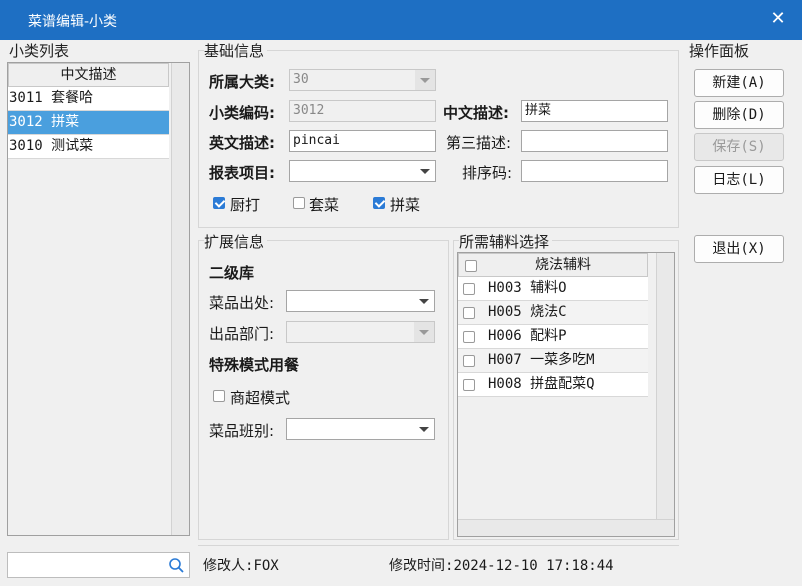 Image resolution: width=802 pixels, height=586 pixels. I want to click on aux-horizontal-scrollbar, so click(566, 527).